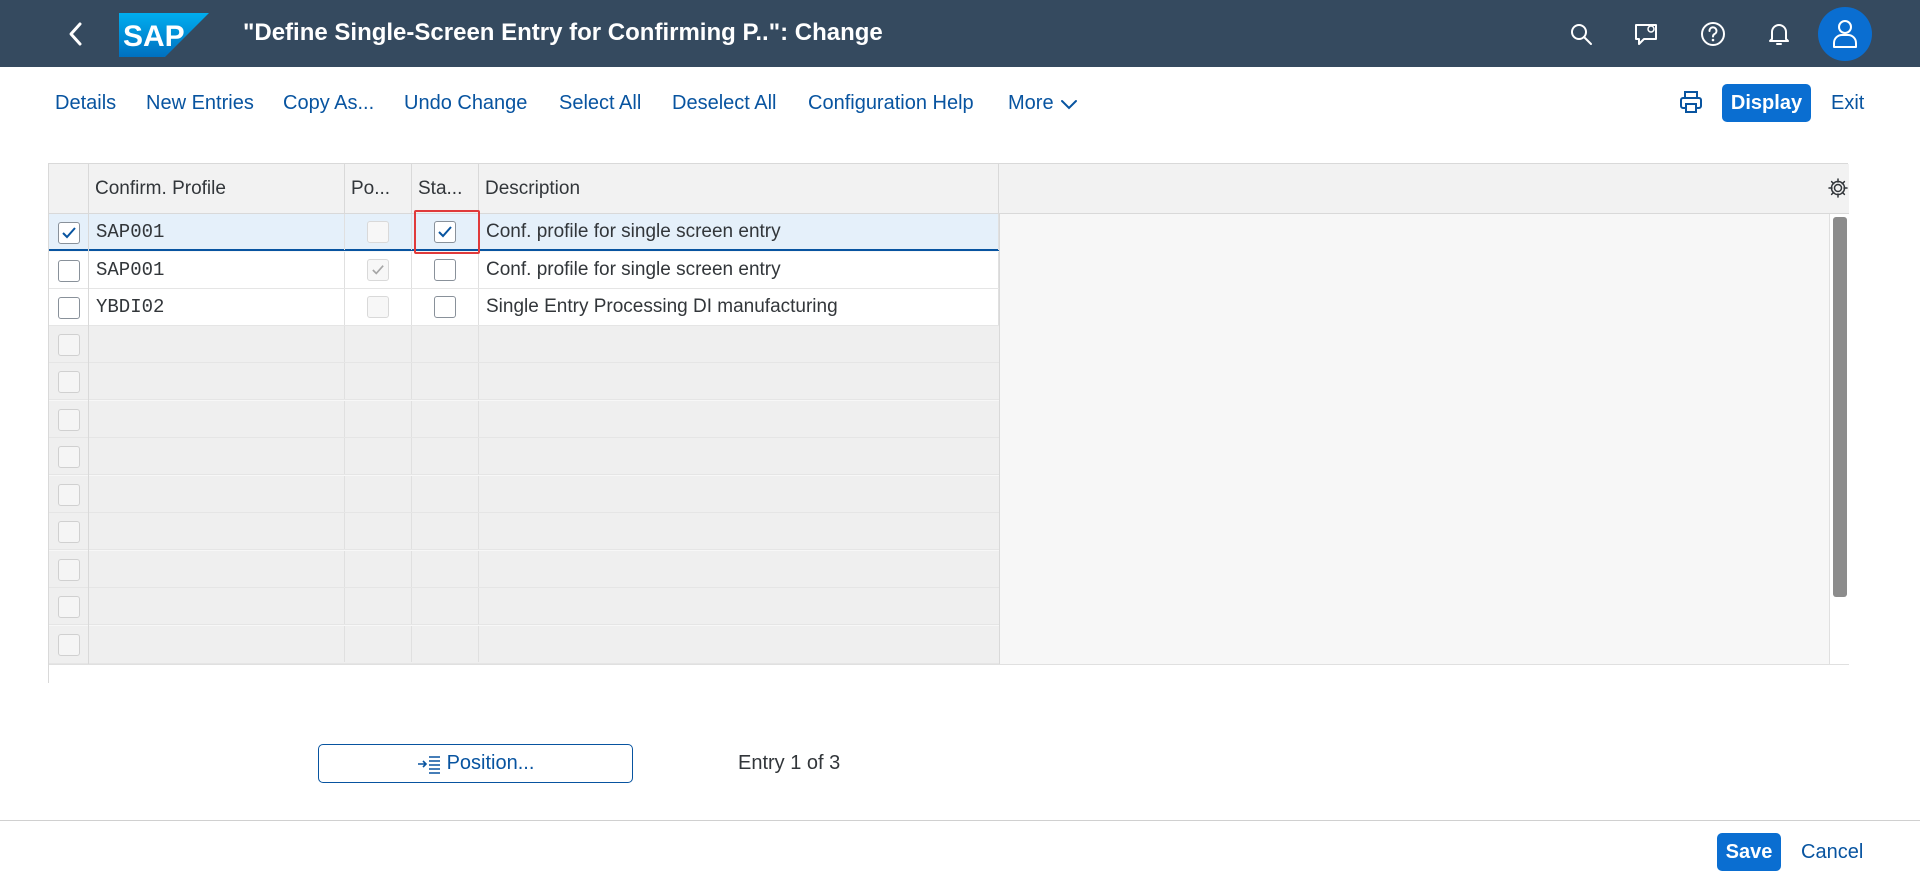 Image resolution: width=1920 pixels, height=880 pixels. I want to click on more-menu-button: More, so click(1043, 103).